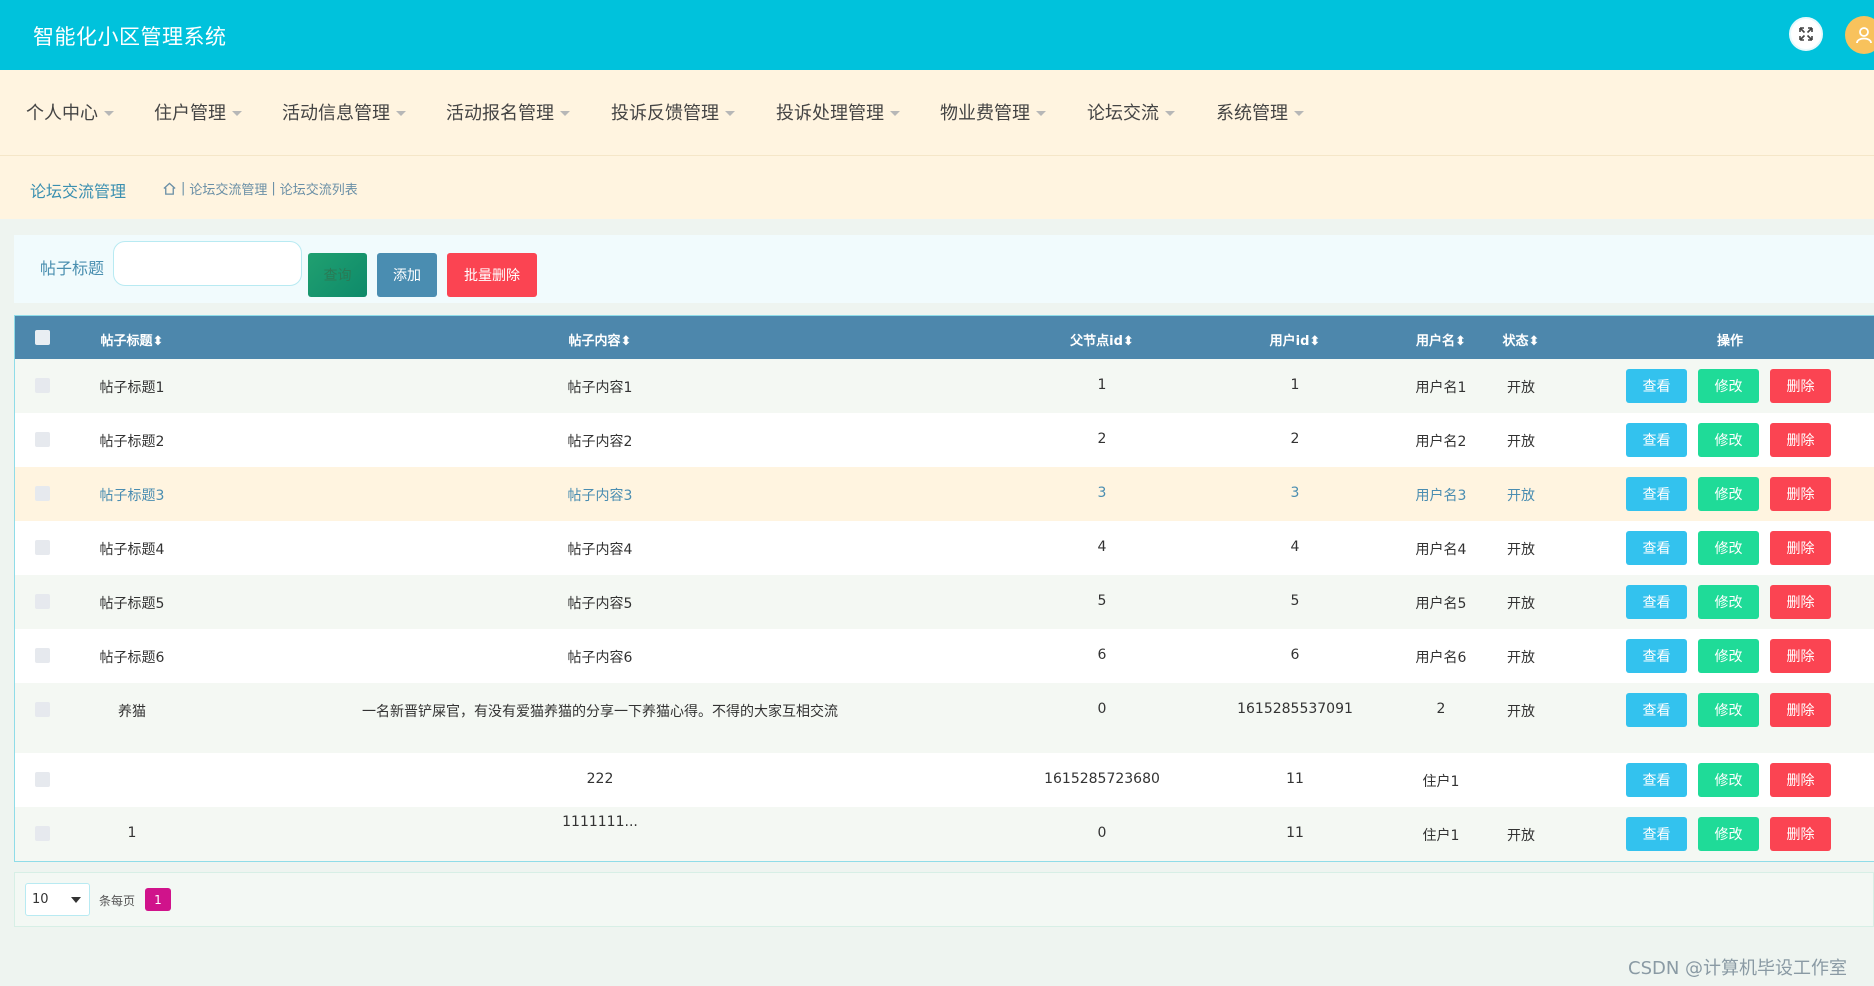  Describe the element at coordinates (1295, 385) in the screenshot. I see `cell-user-id: 1` at that location.